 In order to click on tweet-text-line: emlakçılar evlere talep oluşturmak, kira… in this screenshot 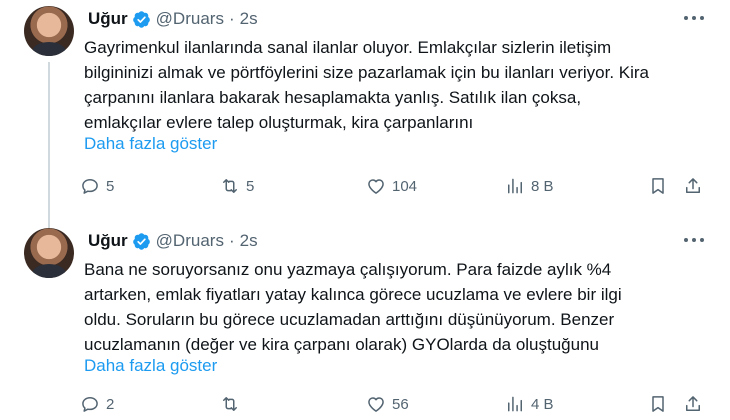, I will do `click(279, 122)`.